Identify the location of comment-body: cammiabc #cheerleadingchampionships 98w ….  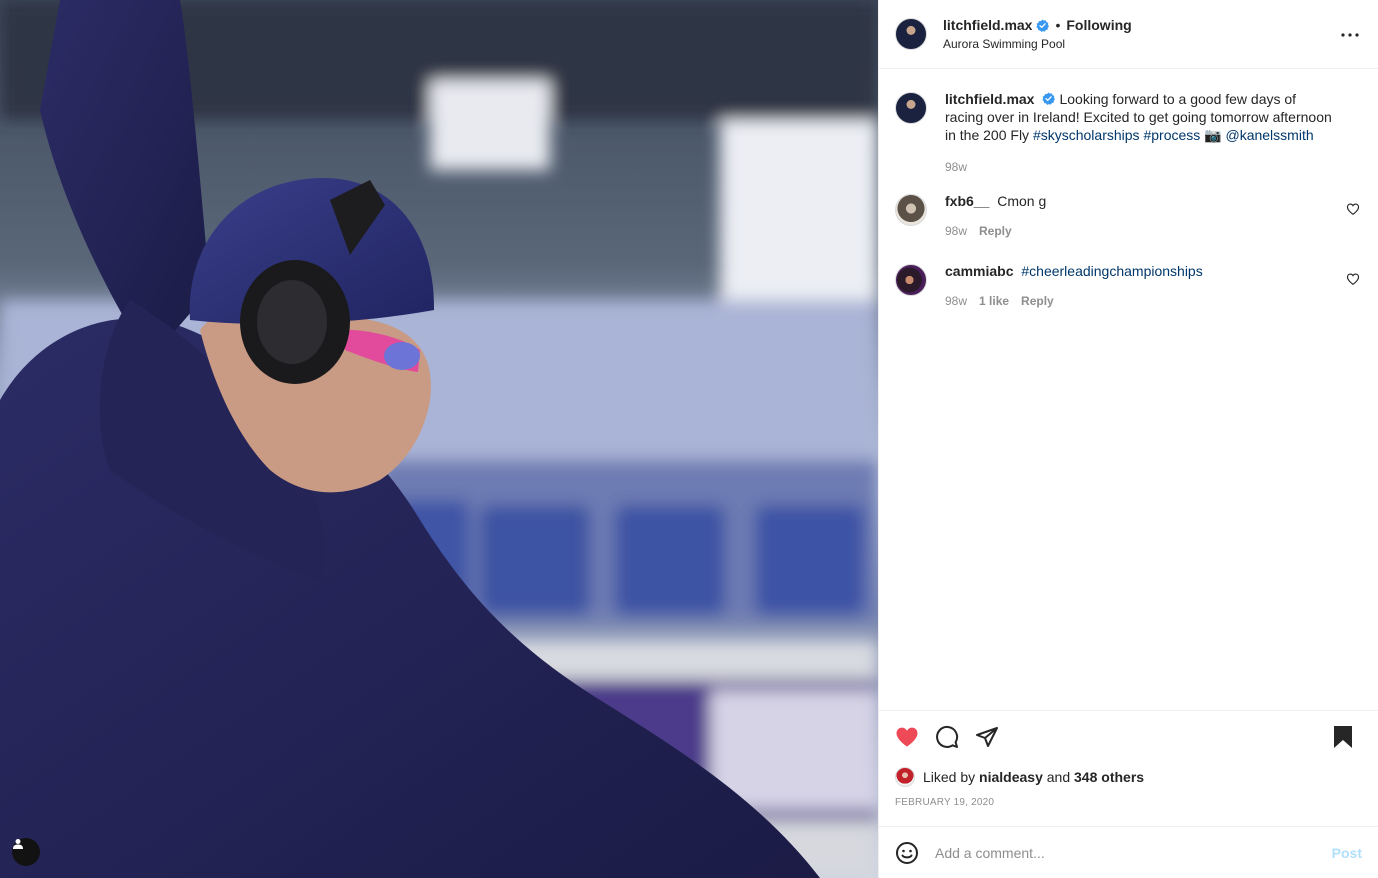
(1153, 285).